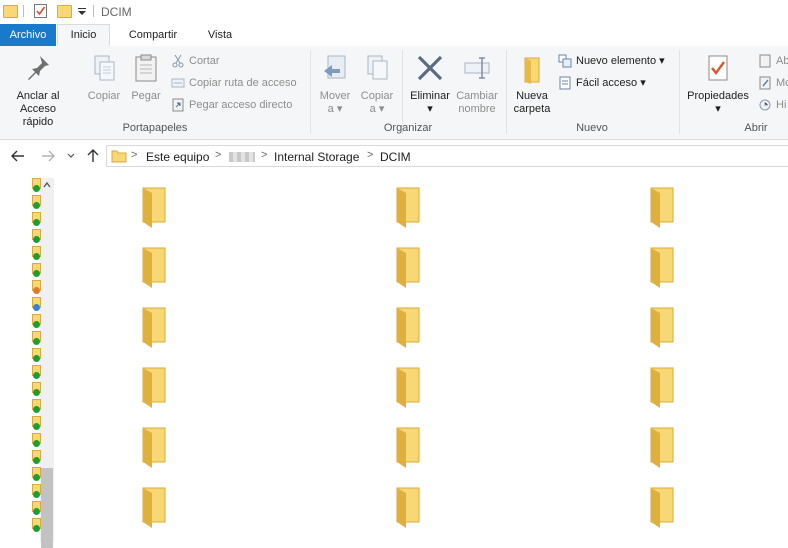 The image size is (788, 548). Describe the element at coordinates (153, 35) in the screenshot. I see `tab-compartir: Compartir` at that location.